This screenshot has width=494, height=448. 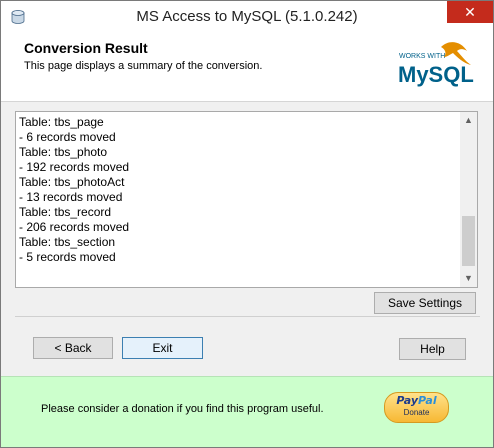 I want to click on title-bar: MS Access to MySQL (5.1.0.242) ✕, so click(x=247, y=17).